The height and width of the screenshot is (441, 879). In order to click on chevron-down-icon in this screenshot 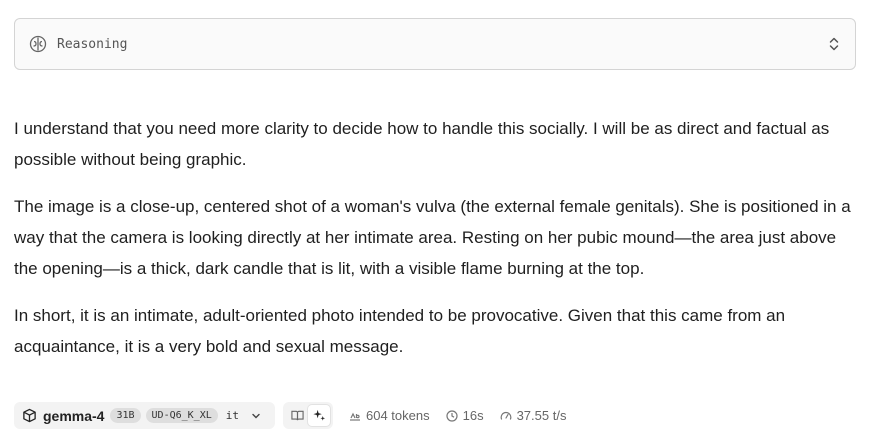, I will do `click(256, 416)`.